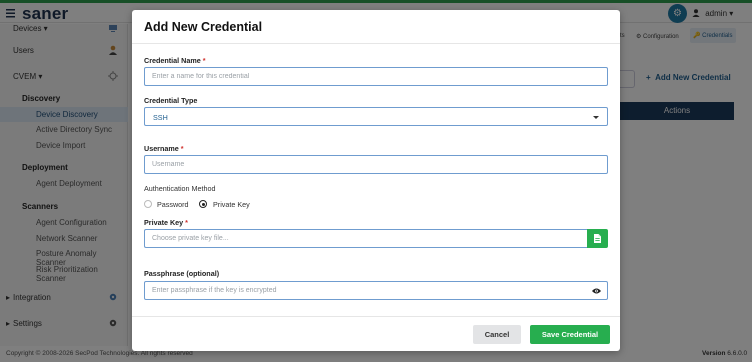 The width and height of the screenshot is (752, 362). I want to click on credential-name-field, so click(376, 76).